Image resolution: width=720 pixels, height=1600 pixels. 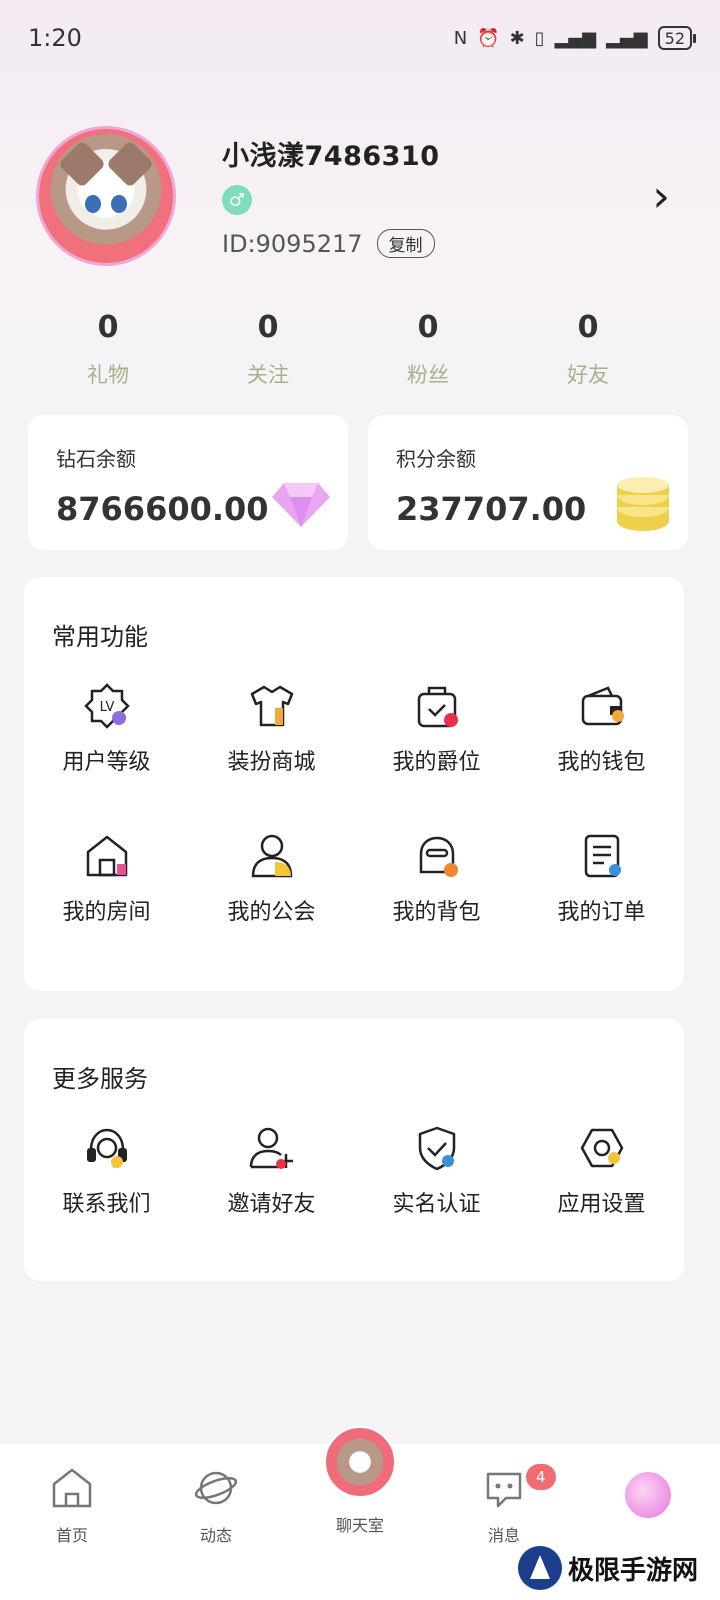 What do you see at coordinates (436, 1204) in the screenshot?
I see `grid-label: 实名认证` at bounding box center [436, 1204].